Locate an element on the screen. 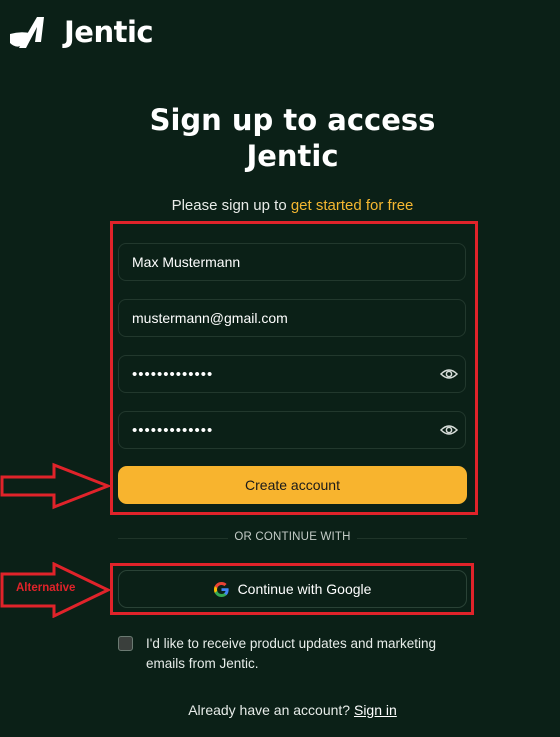  page-title-line-1: Sign up to access is located at coordinates (292, 120).